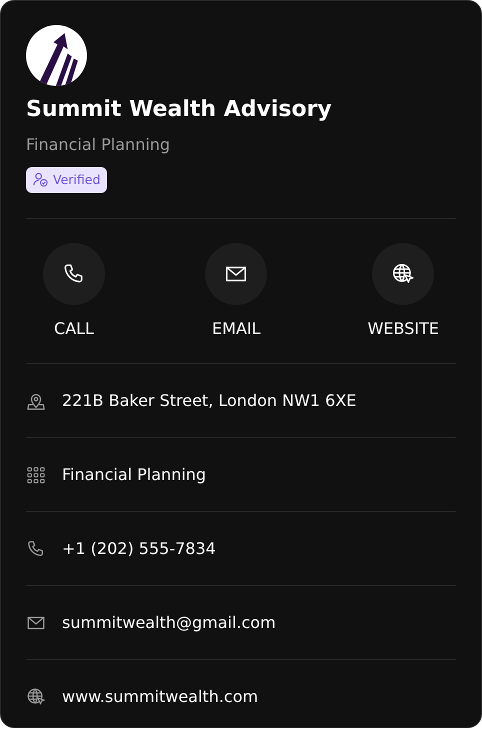 The height and width of the screenshot is (732, 482). Describe the element at coordinates (179, 110) in the screenshot. I see `business-name: Summit Wealth Advisory` at that location.